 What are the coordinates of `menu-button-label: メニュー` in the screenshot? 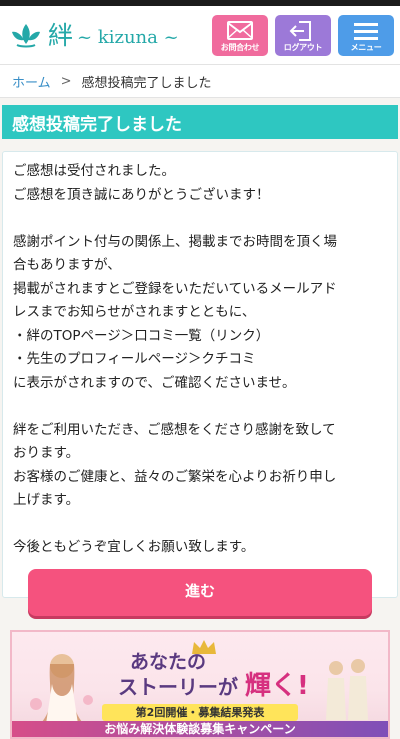 It's located at (366, 47).